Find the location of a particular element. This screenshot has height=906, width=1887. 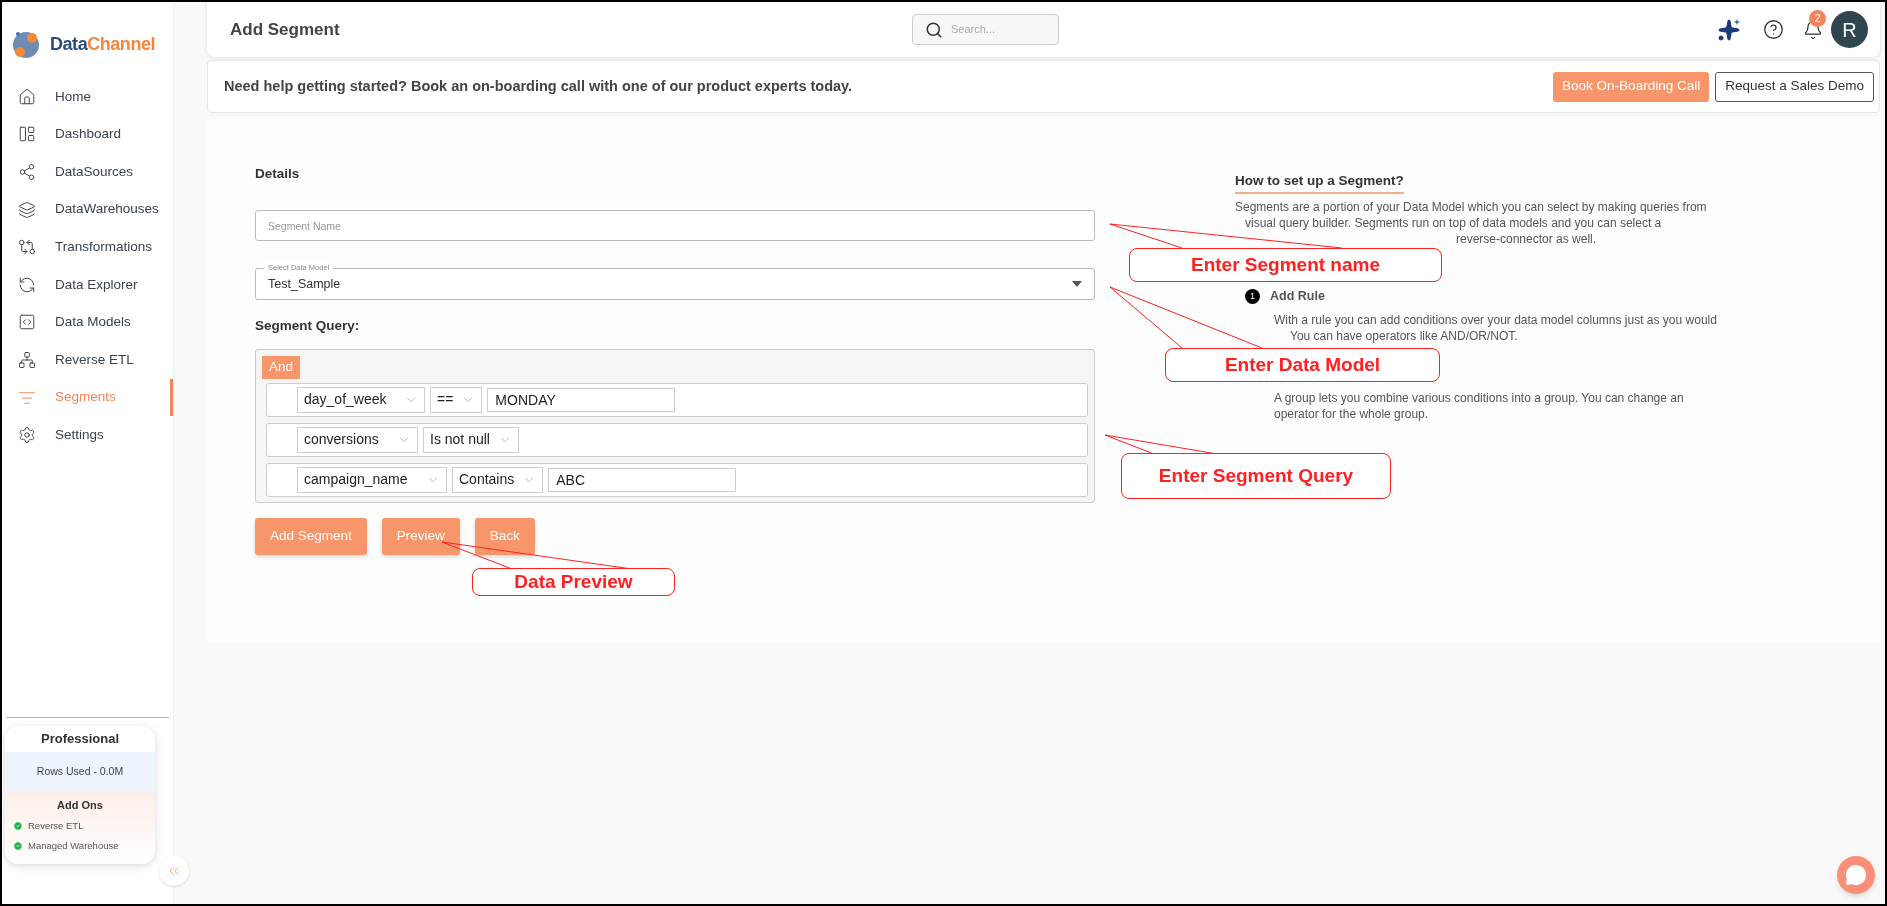

sidebar-item: DataWarehouses is located at coordinates (87, 209).